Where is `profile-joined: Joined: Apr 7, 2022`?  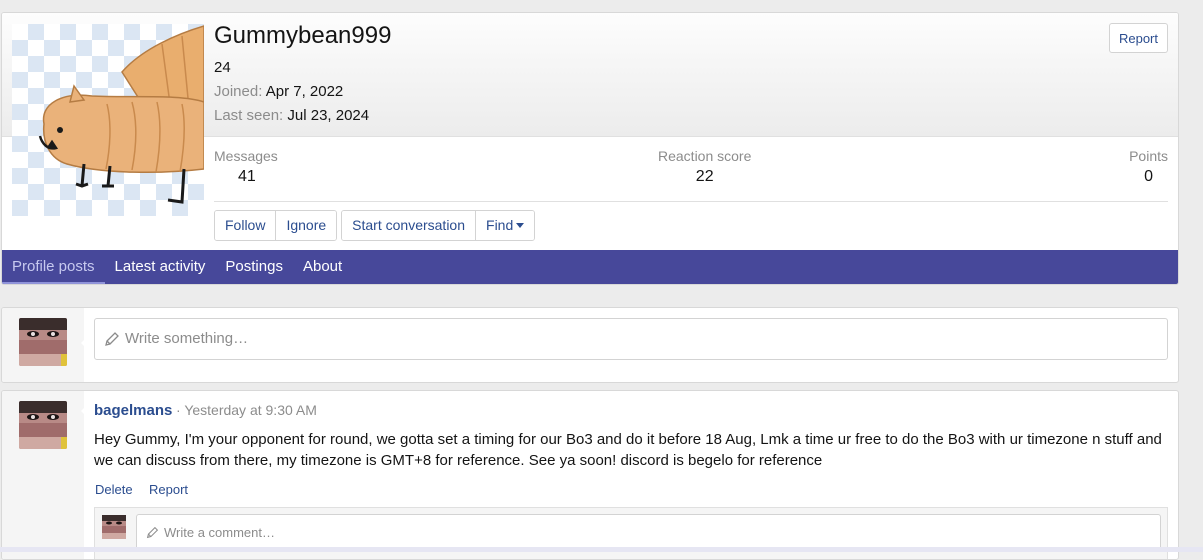
profile-joined: Joined: Apr 7, 2022 is located at coordinates (278, 91).